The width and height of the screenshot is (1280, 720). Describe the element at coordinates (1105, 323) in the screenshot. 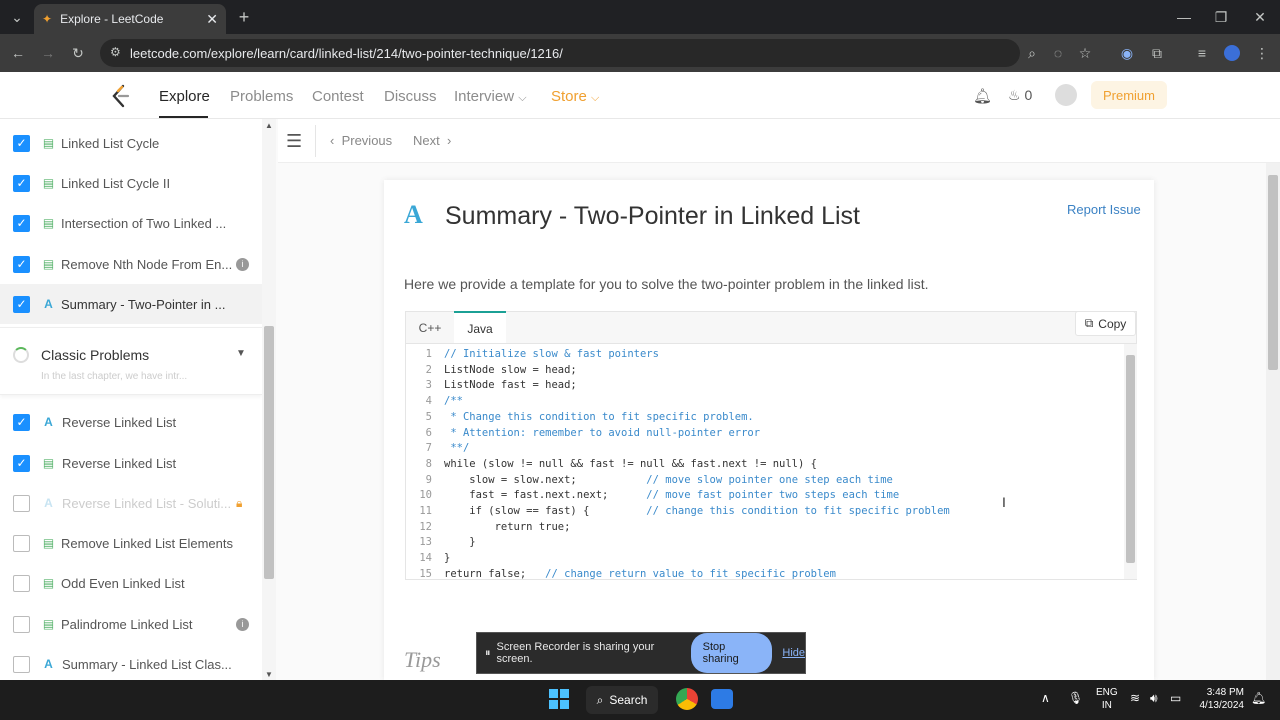

I see `copy-button: ⧉ Copy` at that location.